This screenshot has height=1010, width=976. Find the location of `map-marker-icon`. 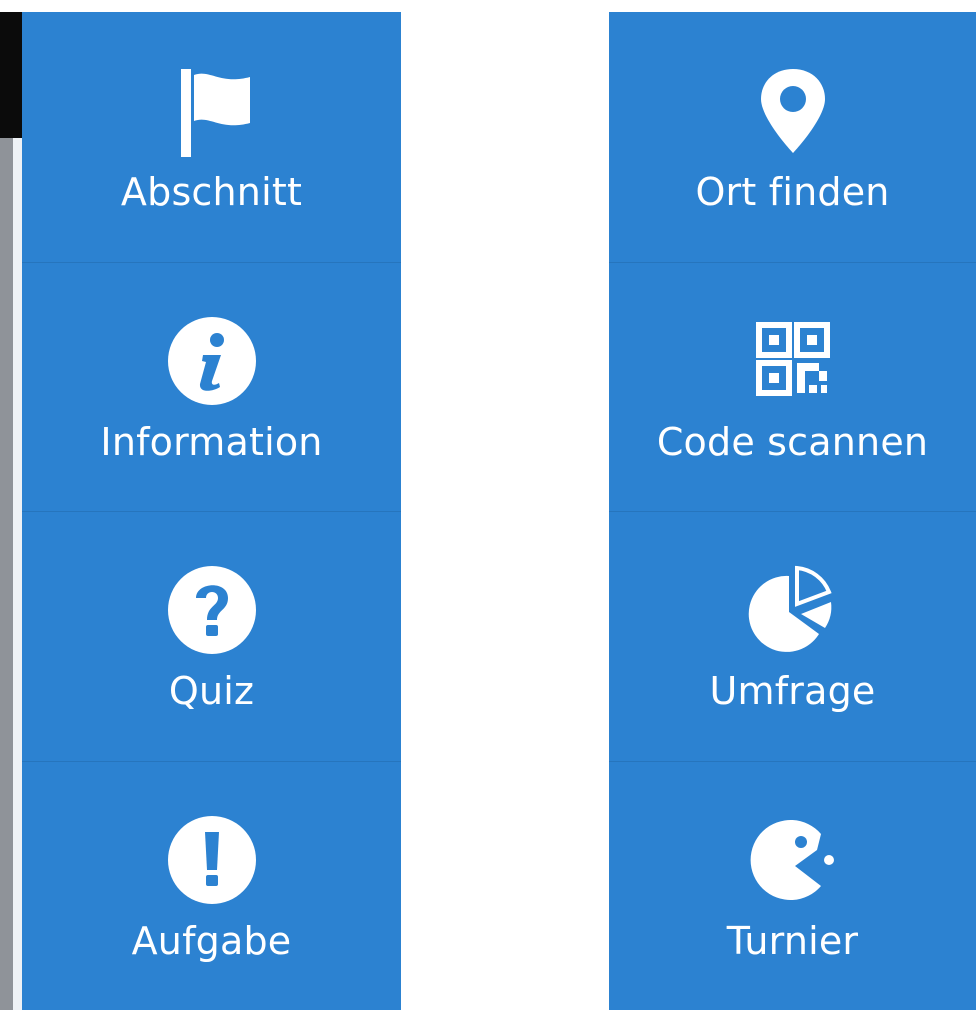

map-marker-icon is located at coordinates (793, 111).